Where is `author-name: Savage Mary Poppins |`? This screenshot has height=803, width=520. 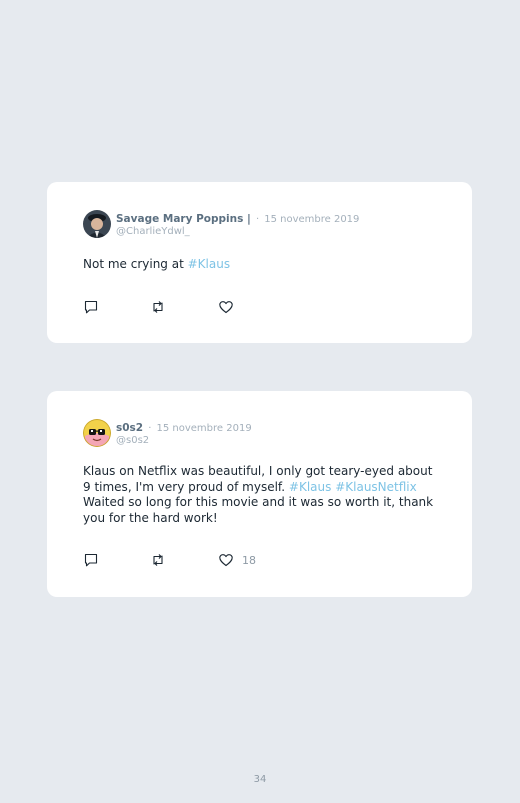 author-name: Savage Mary Poppins | is located at coordinates (183, 219).